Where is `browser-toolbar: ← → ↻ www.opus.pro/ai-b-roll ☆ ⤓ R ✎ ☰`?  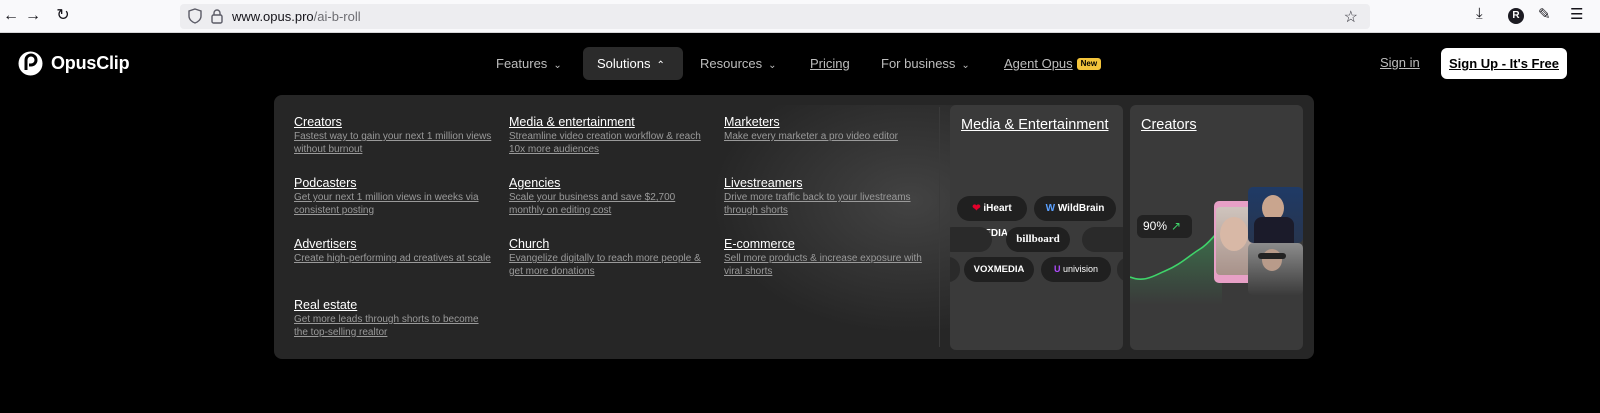
browser-toolbar: ← → ↻ www.opus.pro/ai-b-roll ☆ ⤓ R ✎ ☰ is located at coordinates (800, 16).